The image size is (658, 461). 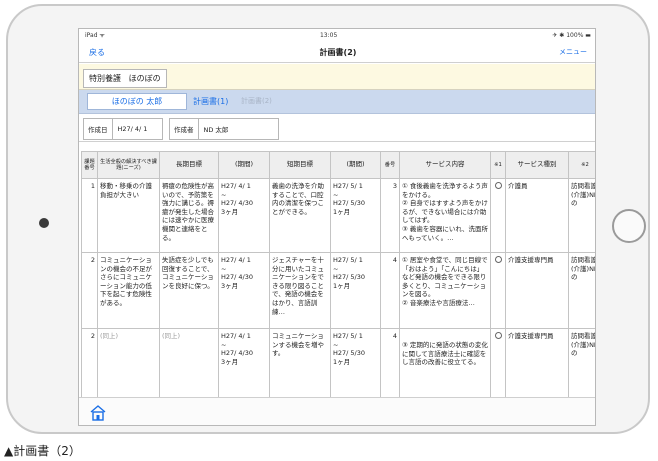 What do you see at coordinates (125, 78) in the screenshot?
I see `service-selector: 特別養護 ほのぼの` at bounding box center [125, 78].